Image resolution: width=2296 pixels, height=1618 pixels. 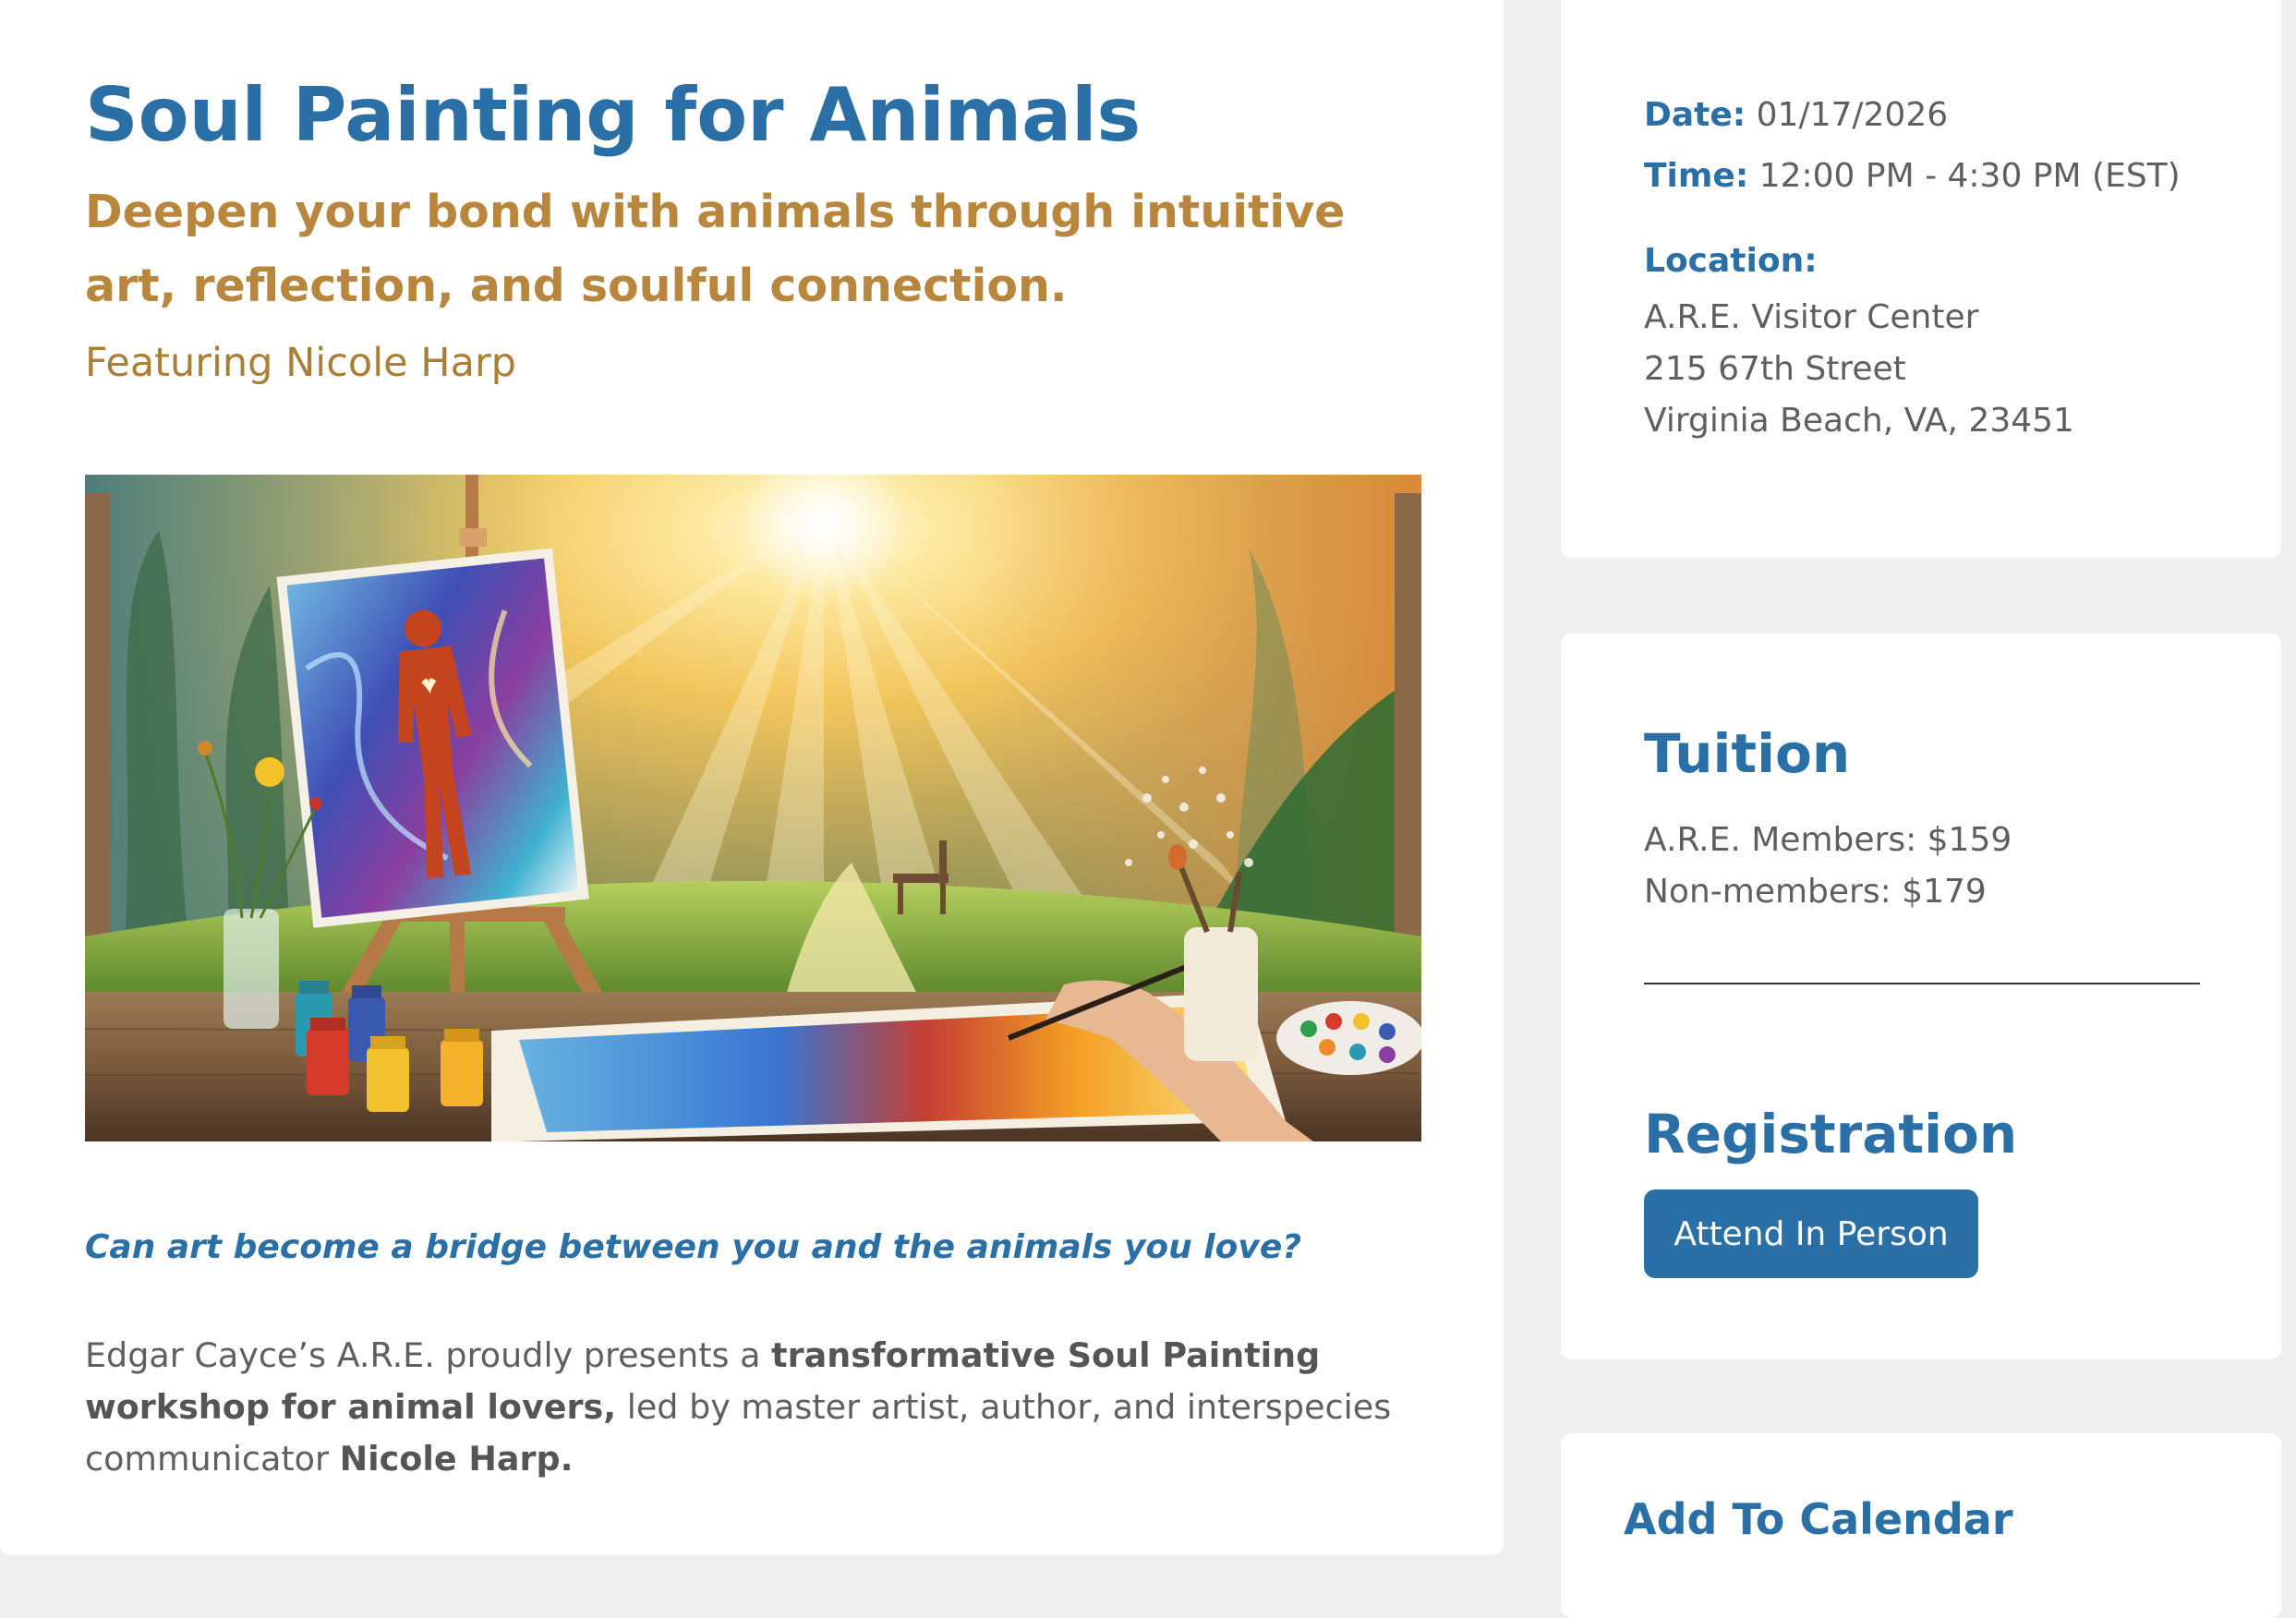 What do you see at coordinates (1970, 176) in the screenshot?
I see `time-value: 12:00 PM - 4:30 PM (EST)` at bounding box center [1970, 176].